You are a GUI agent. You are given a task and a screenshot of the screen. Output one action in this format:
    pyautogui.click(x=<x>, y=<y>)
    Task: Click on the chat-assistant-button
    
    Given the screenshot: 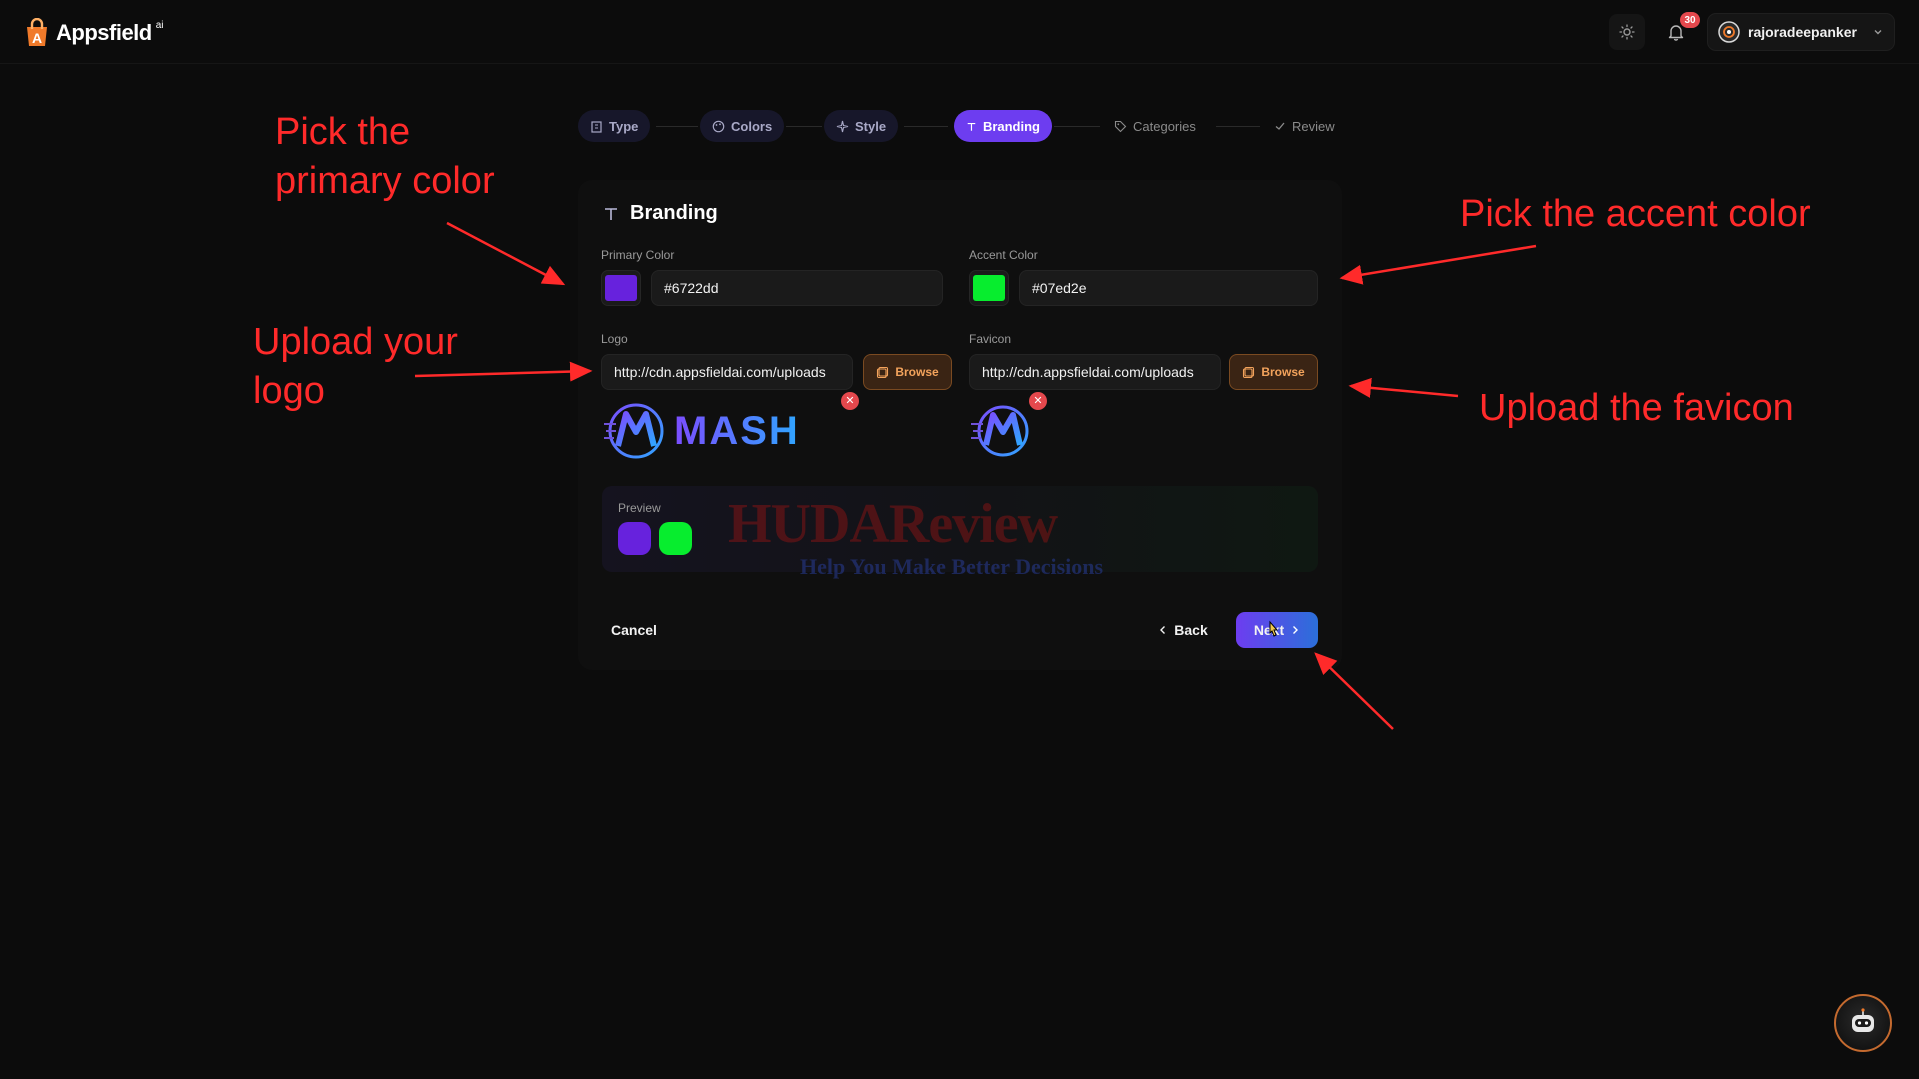 What is the action you would take?
    pyautogui.click(x=1863, y=1023)
    